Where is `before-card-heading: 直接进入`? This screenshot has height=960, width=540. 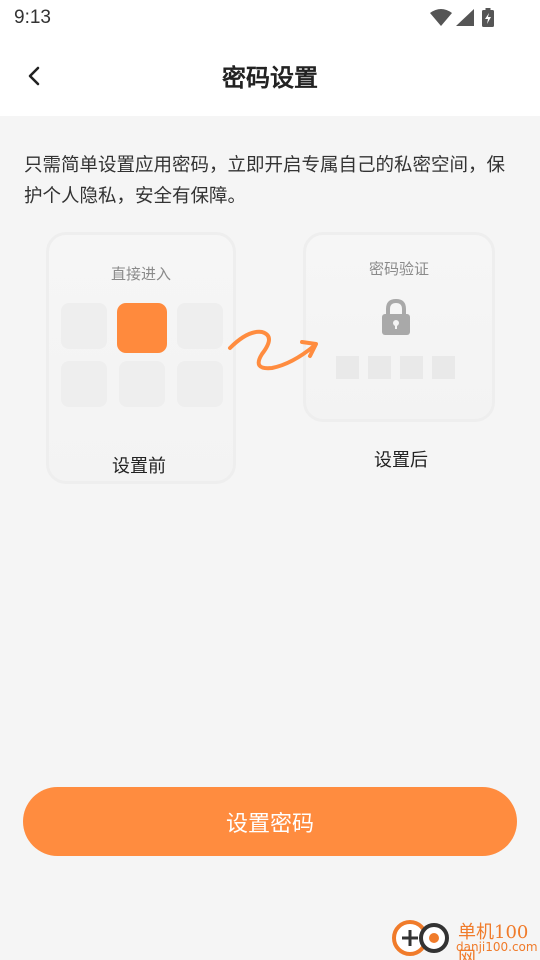 before-card-heading: 直接进入 is located at coordinates (140, 274).